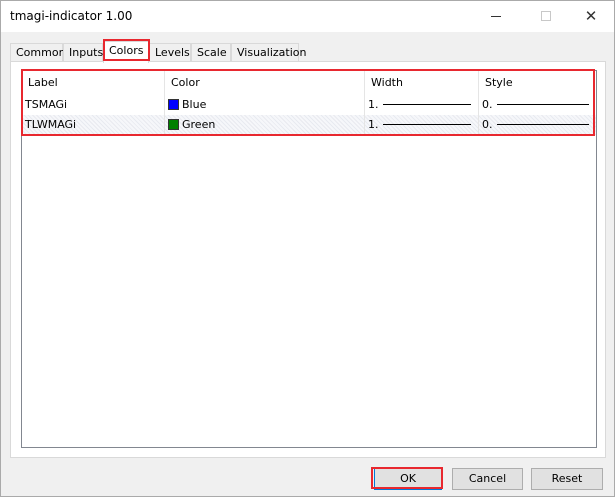  Describe the element at coordinates (408, 479) in the screenshot. I see `ok-button: OK` at that location.